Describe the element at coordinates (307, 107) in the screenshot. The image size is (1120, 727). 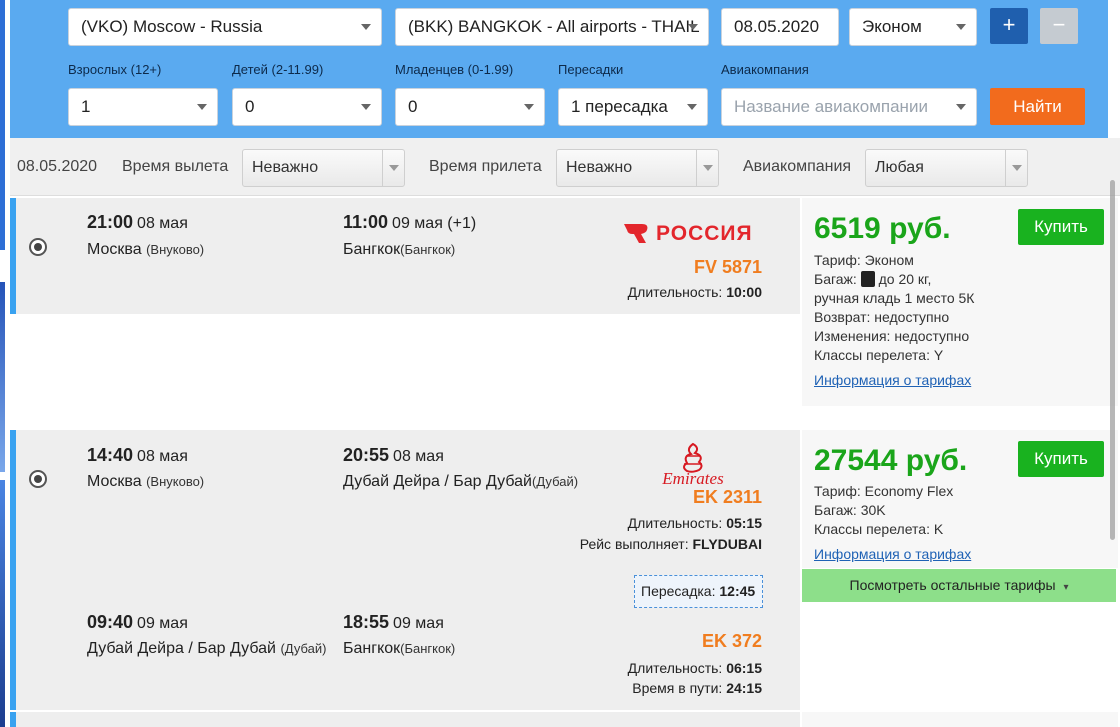
I see `children-select: 0` at that location.